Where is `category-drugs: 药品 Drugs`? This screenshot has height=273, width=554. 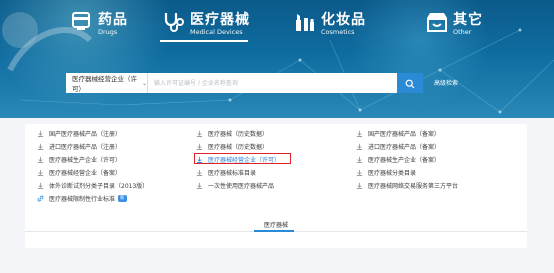 category-drugs: 药品 Drugs is located at coordinates (99, 24).